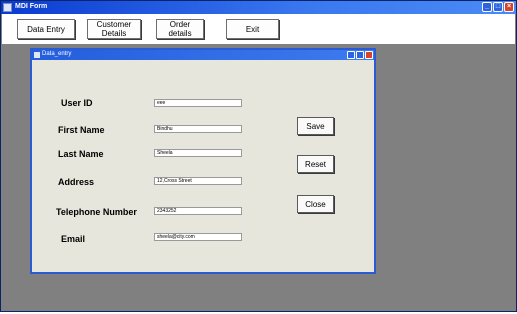 Image resolution: width=517 pixels, height=314 pixels. What do you see at coordinates (198, 181) in the screenshot?
I see `address-field: 12,Cross Street` at bounding box center [198, 181].